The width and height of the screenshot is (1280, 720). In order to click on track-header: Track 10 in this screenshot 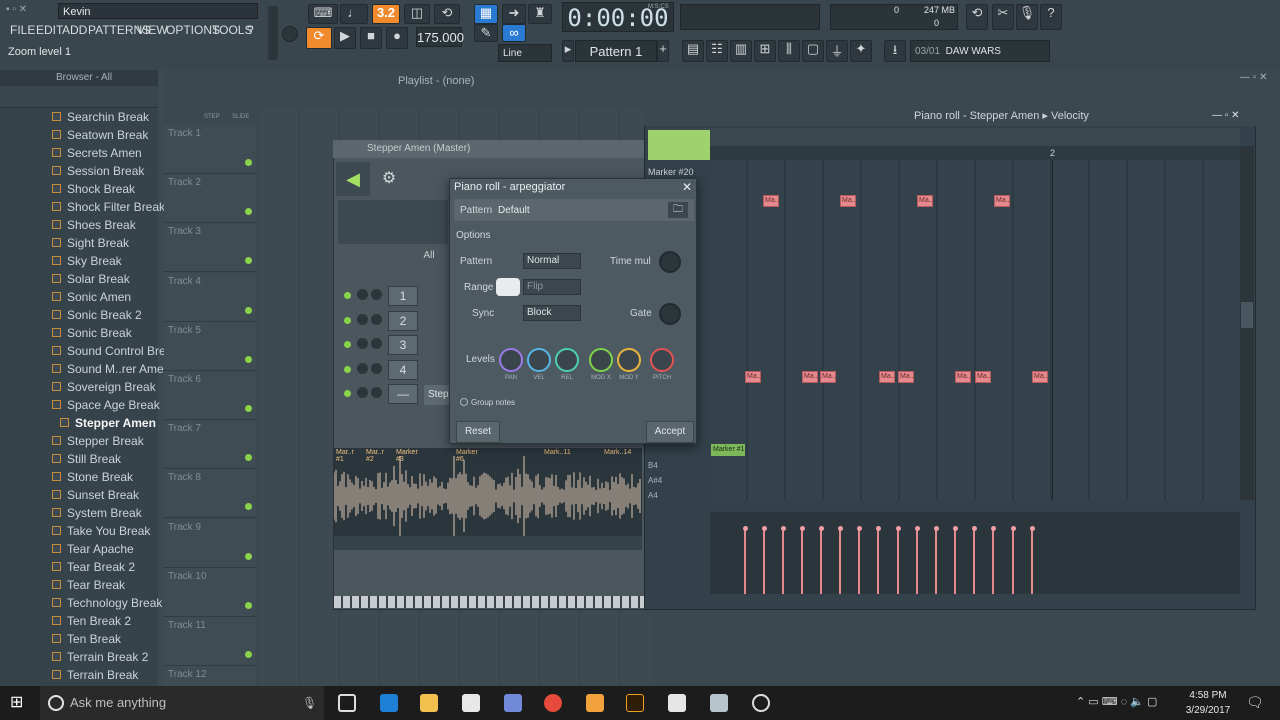, I will do `click(210, 592)`.